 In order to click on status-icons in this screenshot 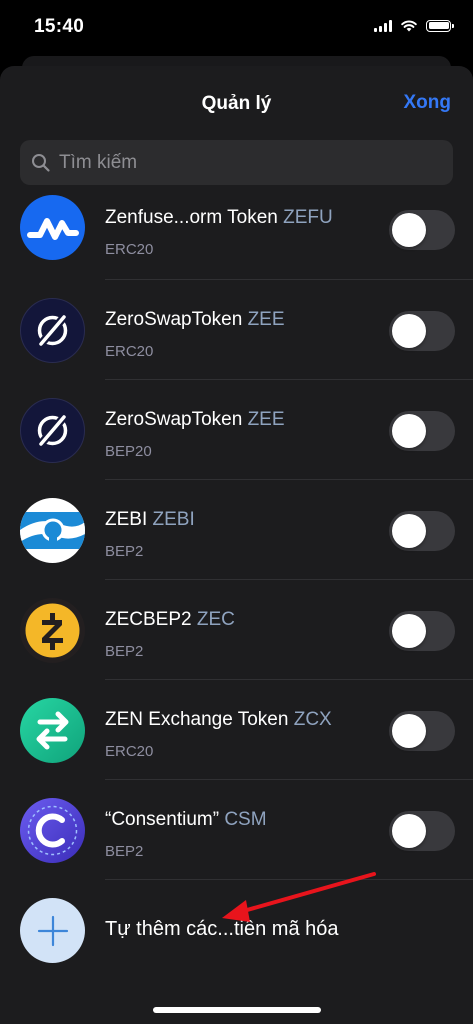, I will do `click(414, 25)`.